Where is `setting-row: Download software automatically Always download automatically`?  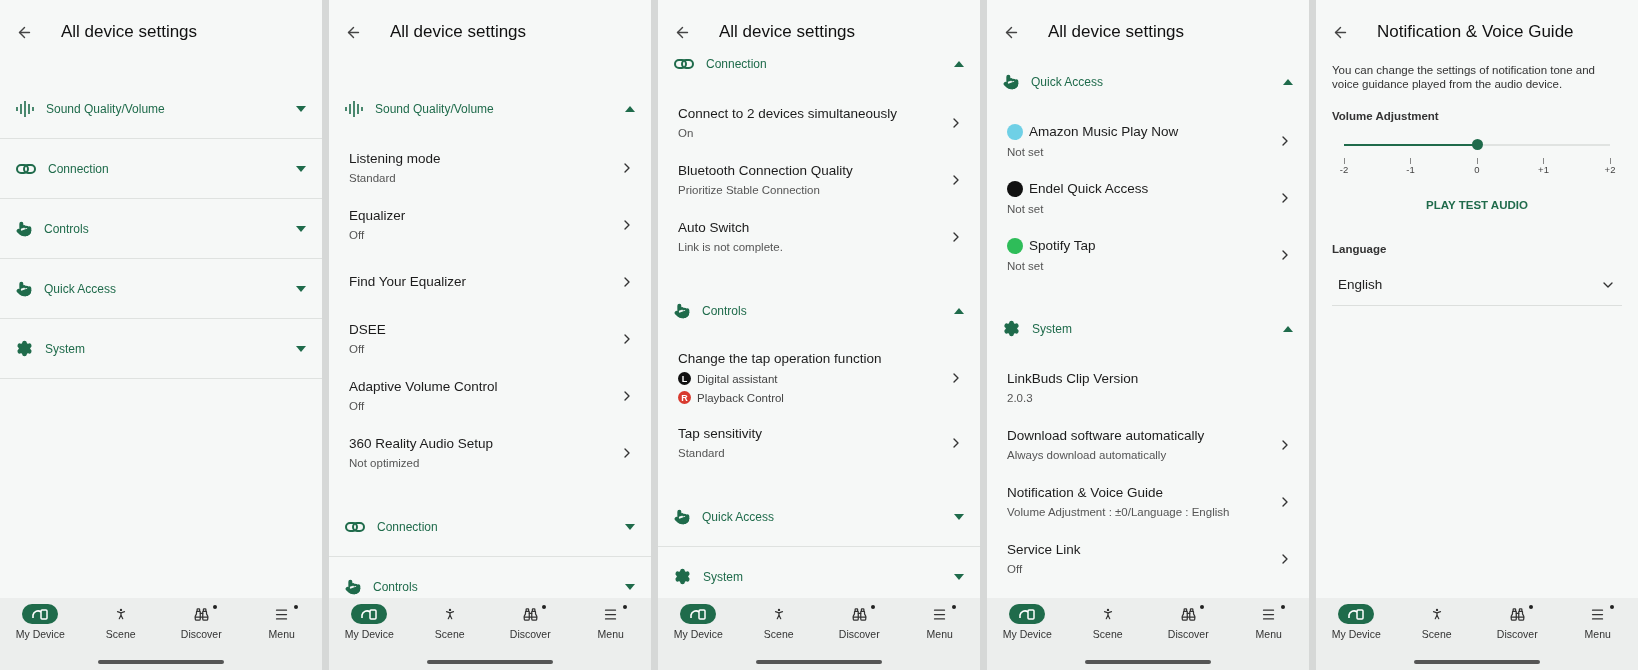 setting-row: Download software automatically Always download automatically is located at coordinates (1148, 444).